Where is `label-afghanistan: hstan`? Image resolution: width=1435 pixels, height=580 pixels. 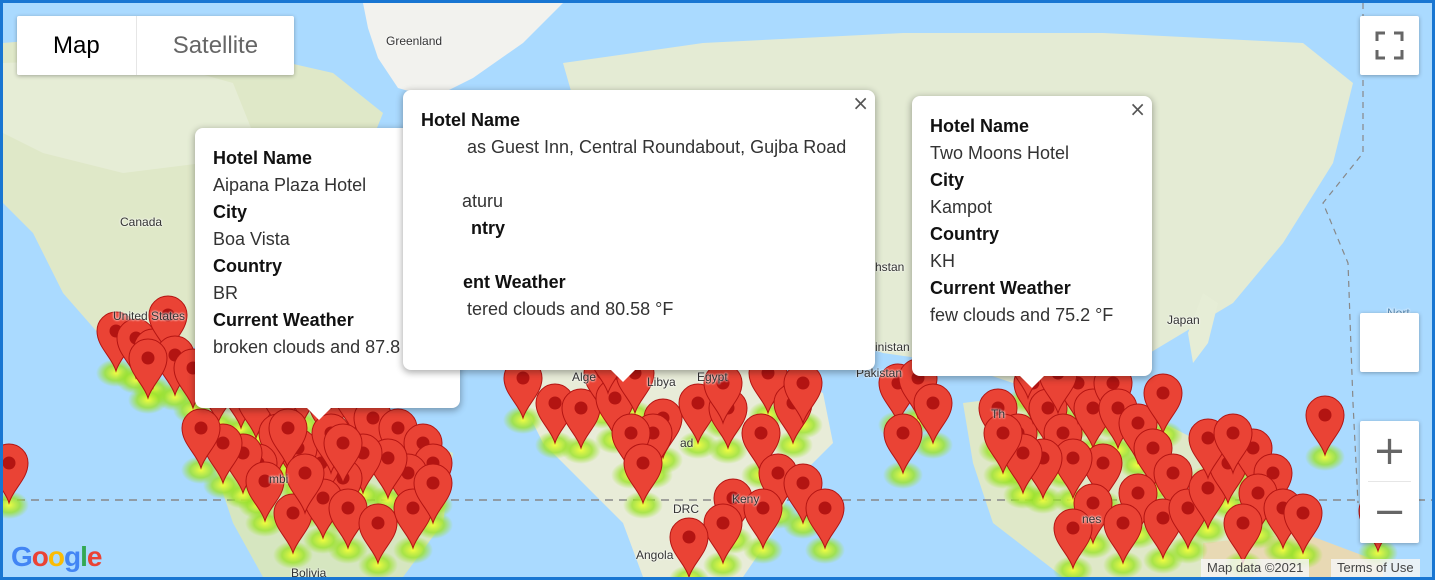 label-afghanistan: hstan is located at coordinates (890, 267).